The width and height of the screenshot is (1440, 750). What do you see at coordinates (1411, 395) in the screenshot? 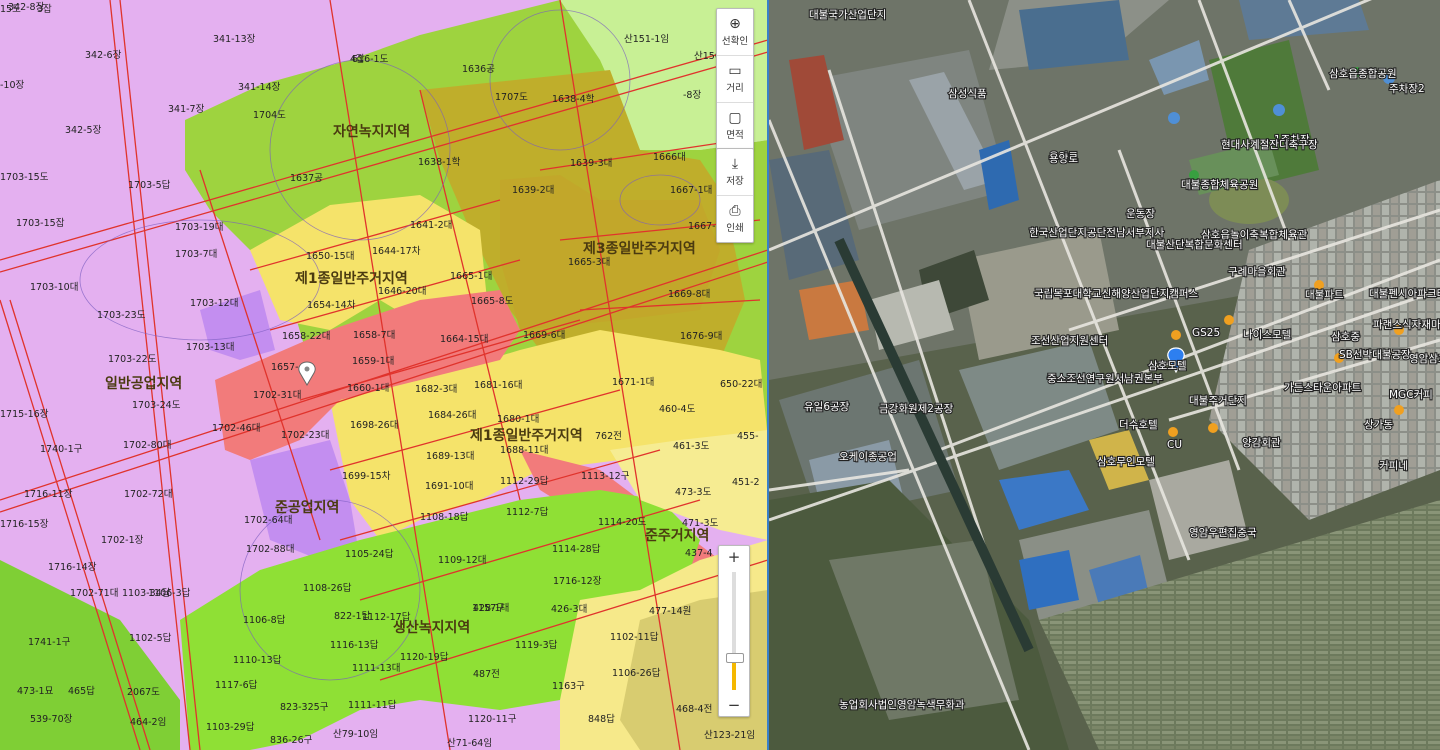
I see `poi-label: MGC커피` at bounding box center [1411, 395].